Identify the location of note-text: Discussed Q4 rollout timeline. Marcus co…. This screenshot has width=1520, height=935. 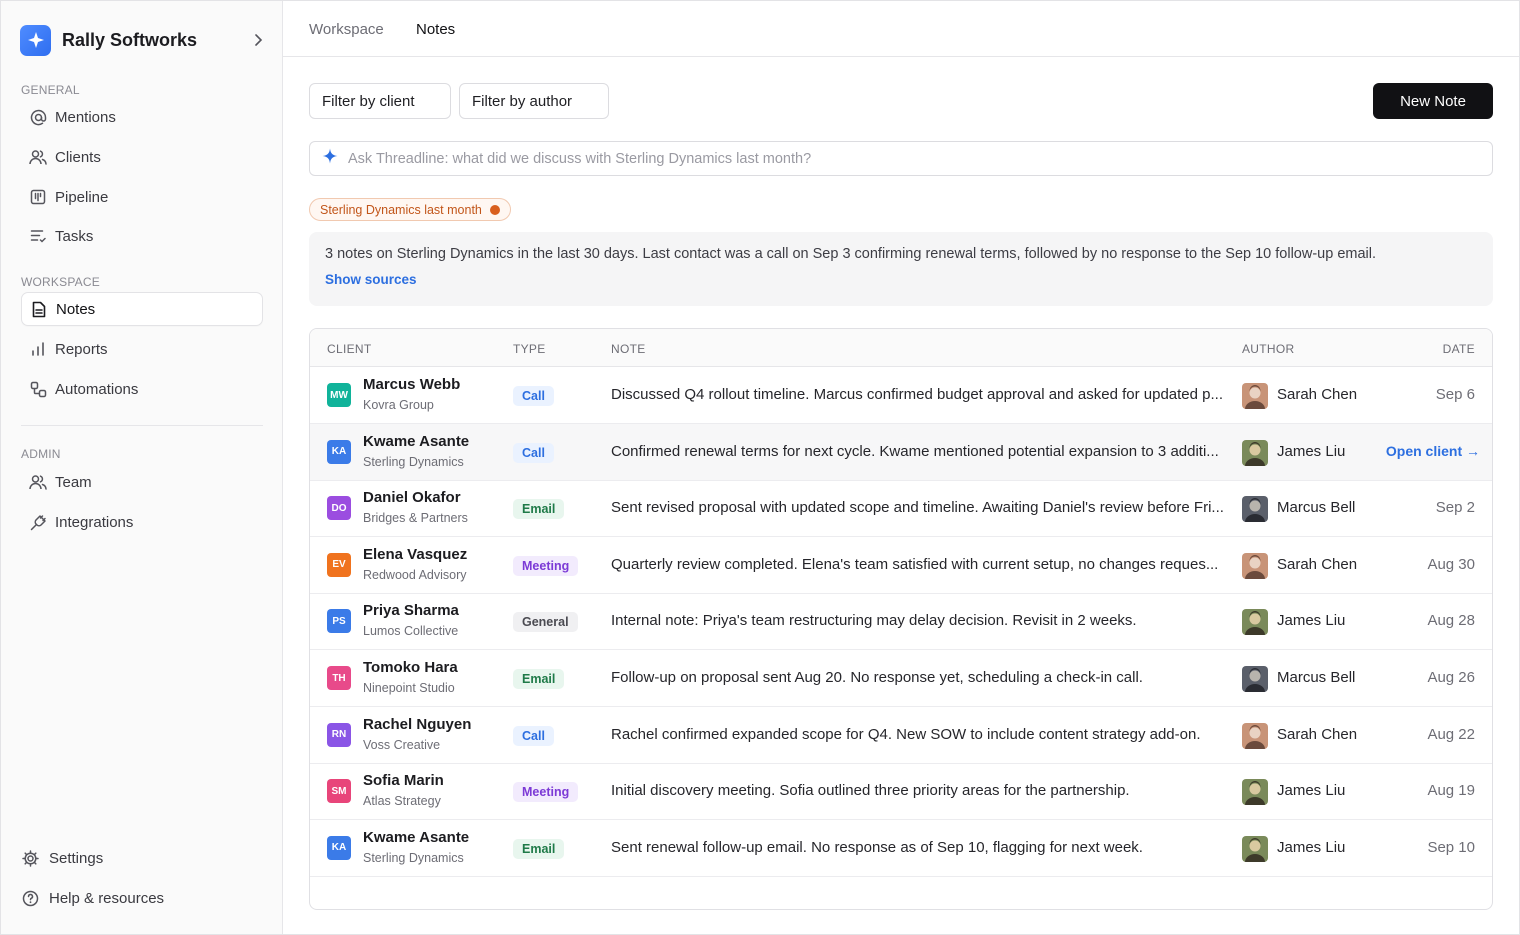
(921, 394).